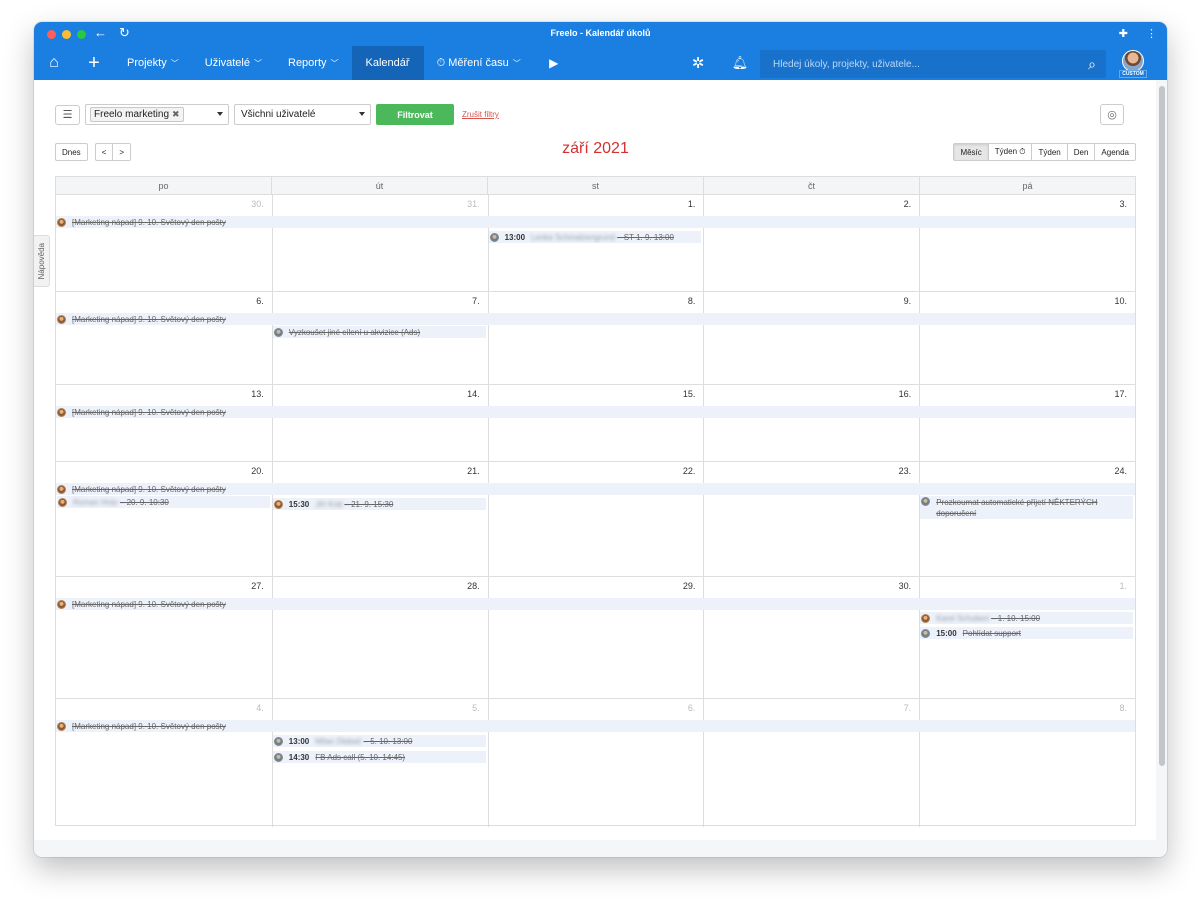 This screenshot has width=1200, height=905. Describe the element at coordinates (811, 338) in the screenshot. I see `calendar-day-cell: 9.` at that location.